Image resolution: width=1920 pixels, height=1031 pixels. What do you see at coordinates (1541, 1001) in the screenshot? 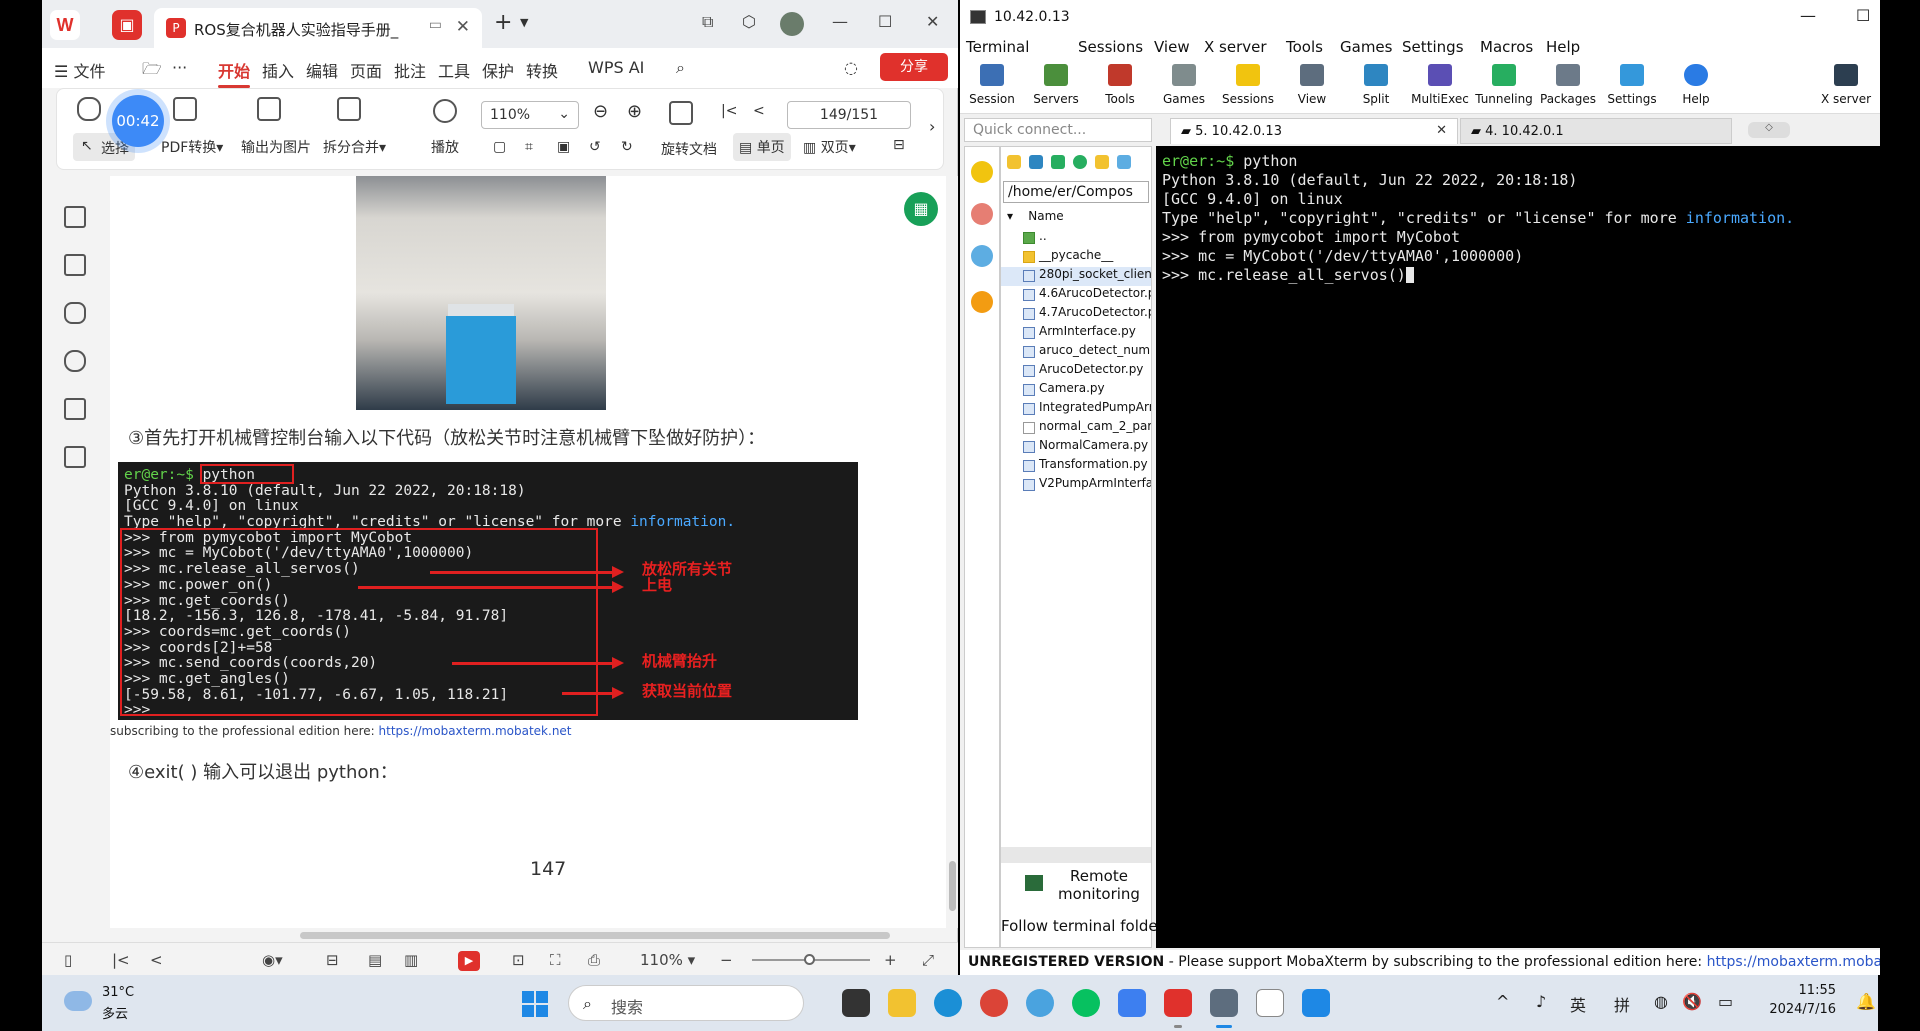
I see `microphone-icon: ♪` at bounding box center [1541, 1001].